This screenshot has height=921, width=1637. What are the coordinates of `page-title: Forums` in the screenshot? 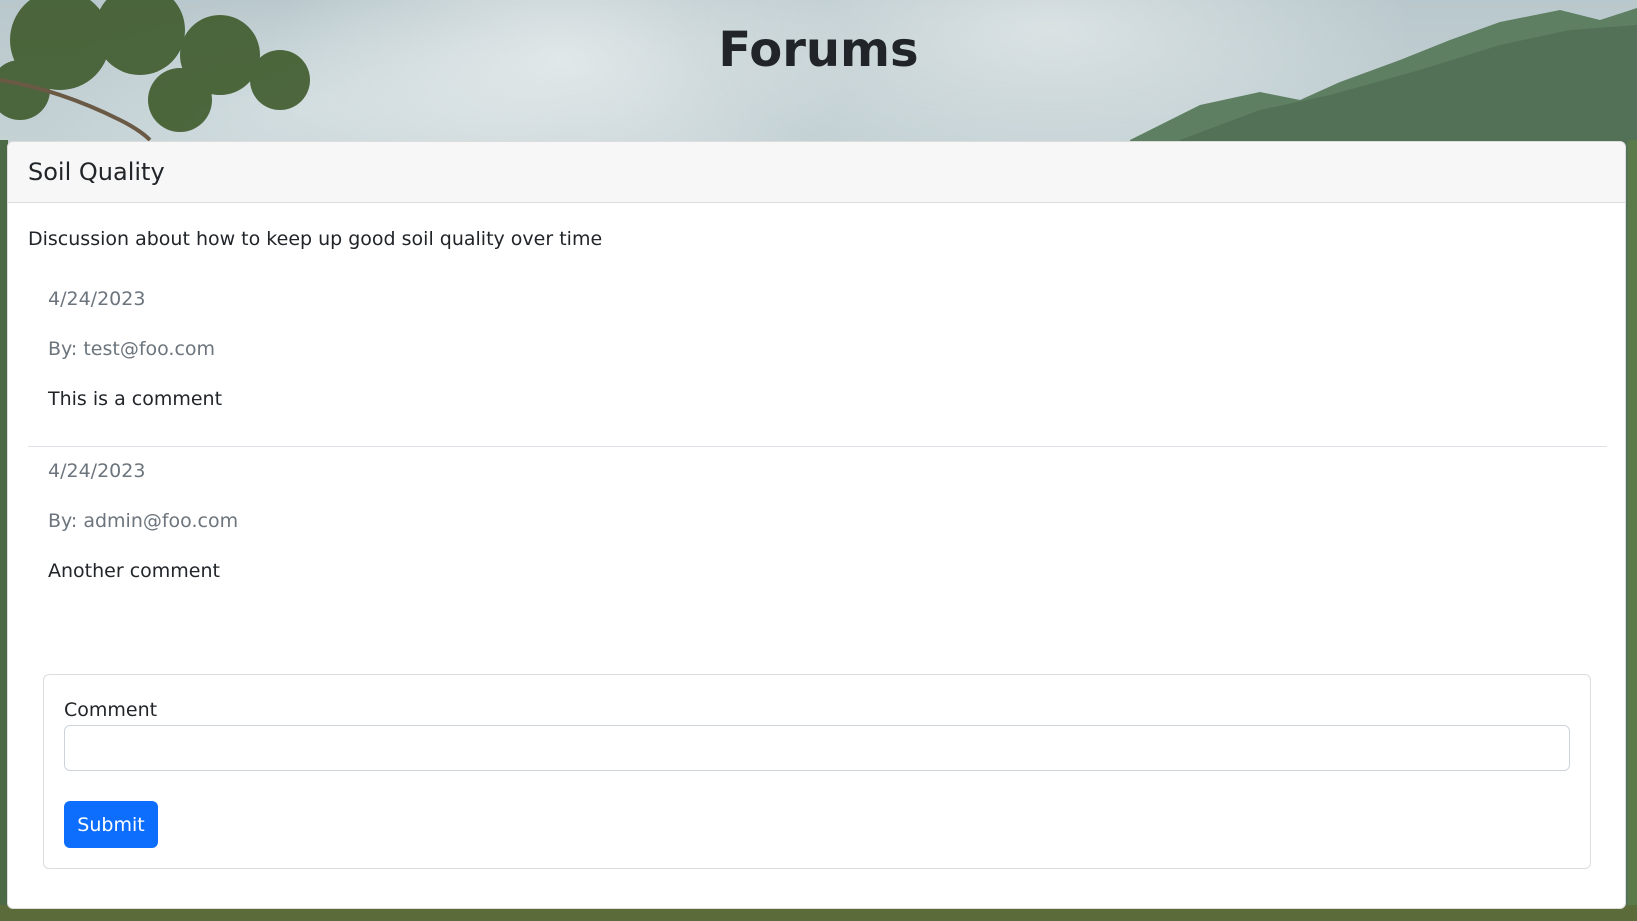 It's located at (818, 50).